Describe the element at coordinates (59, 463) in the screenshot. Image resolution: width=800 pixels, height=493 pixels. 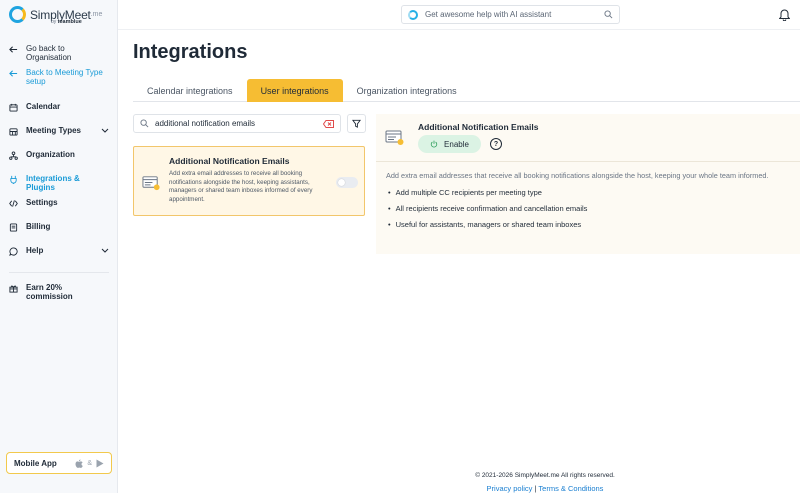
I see `mobile-app-button: Mobile App &` at that location.